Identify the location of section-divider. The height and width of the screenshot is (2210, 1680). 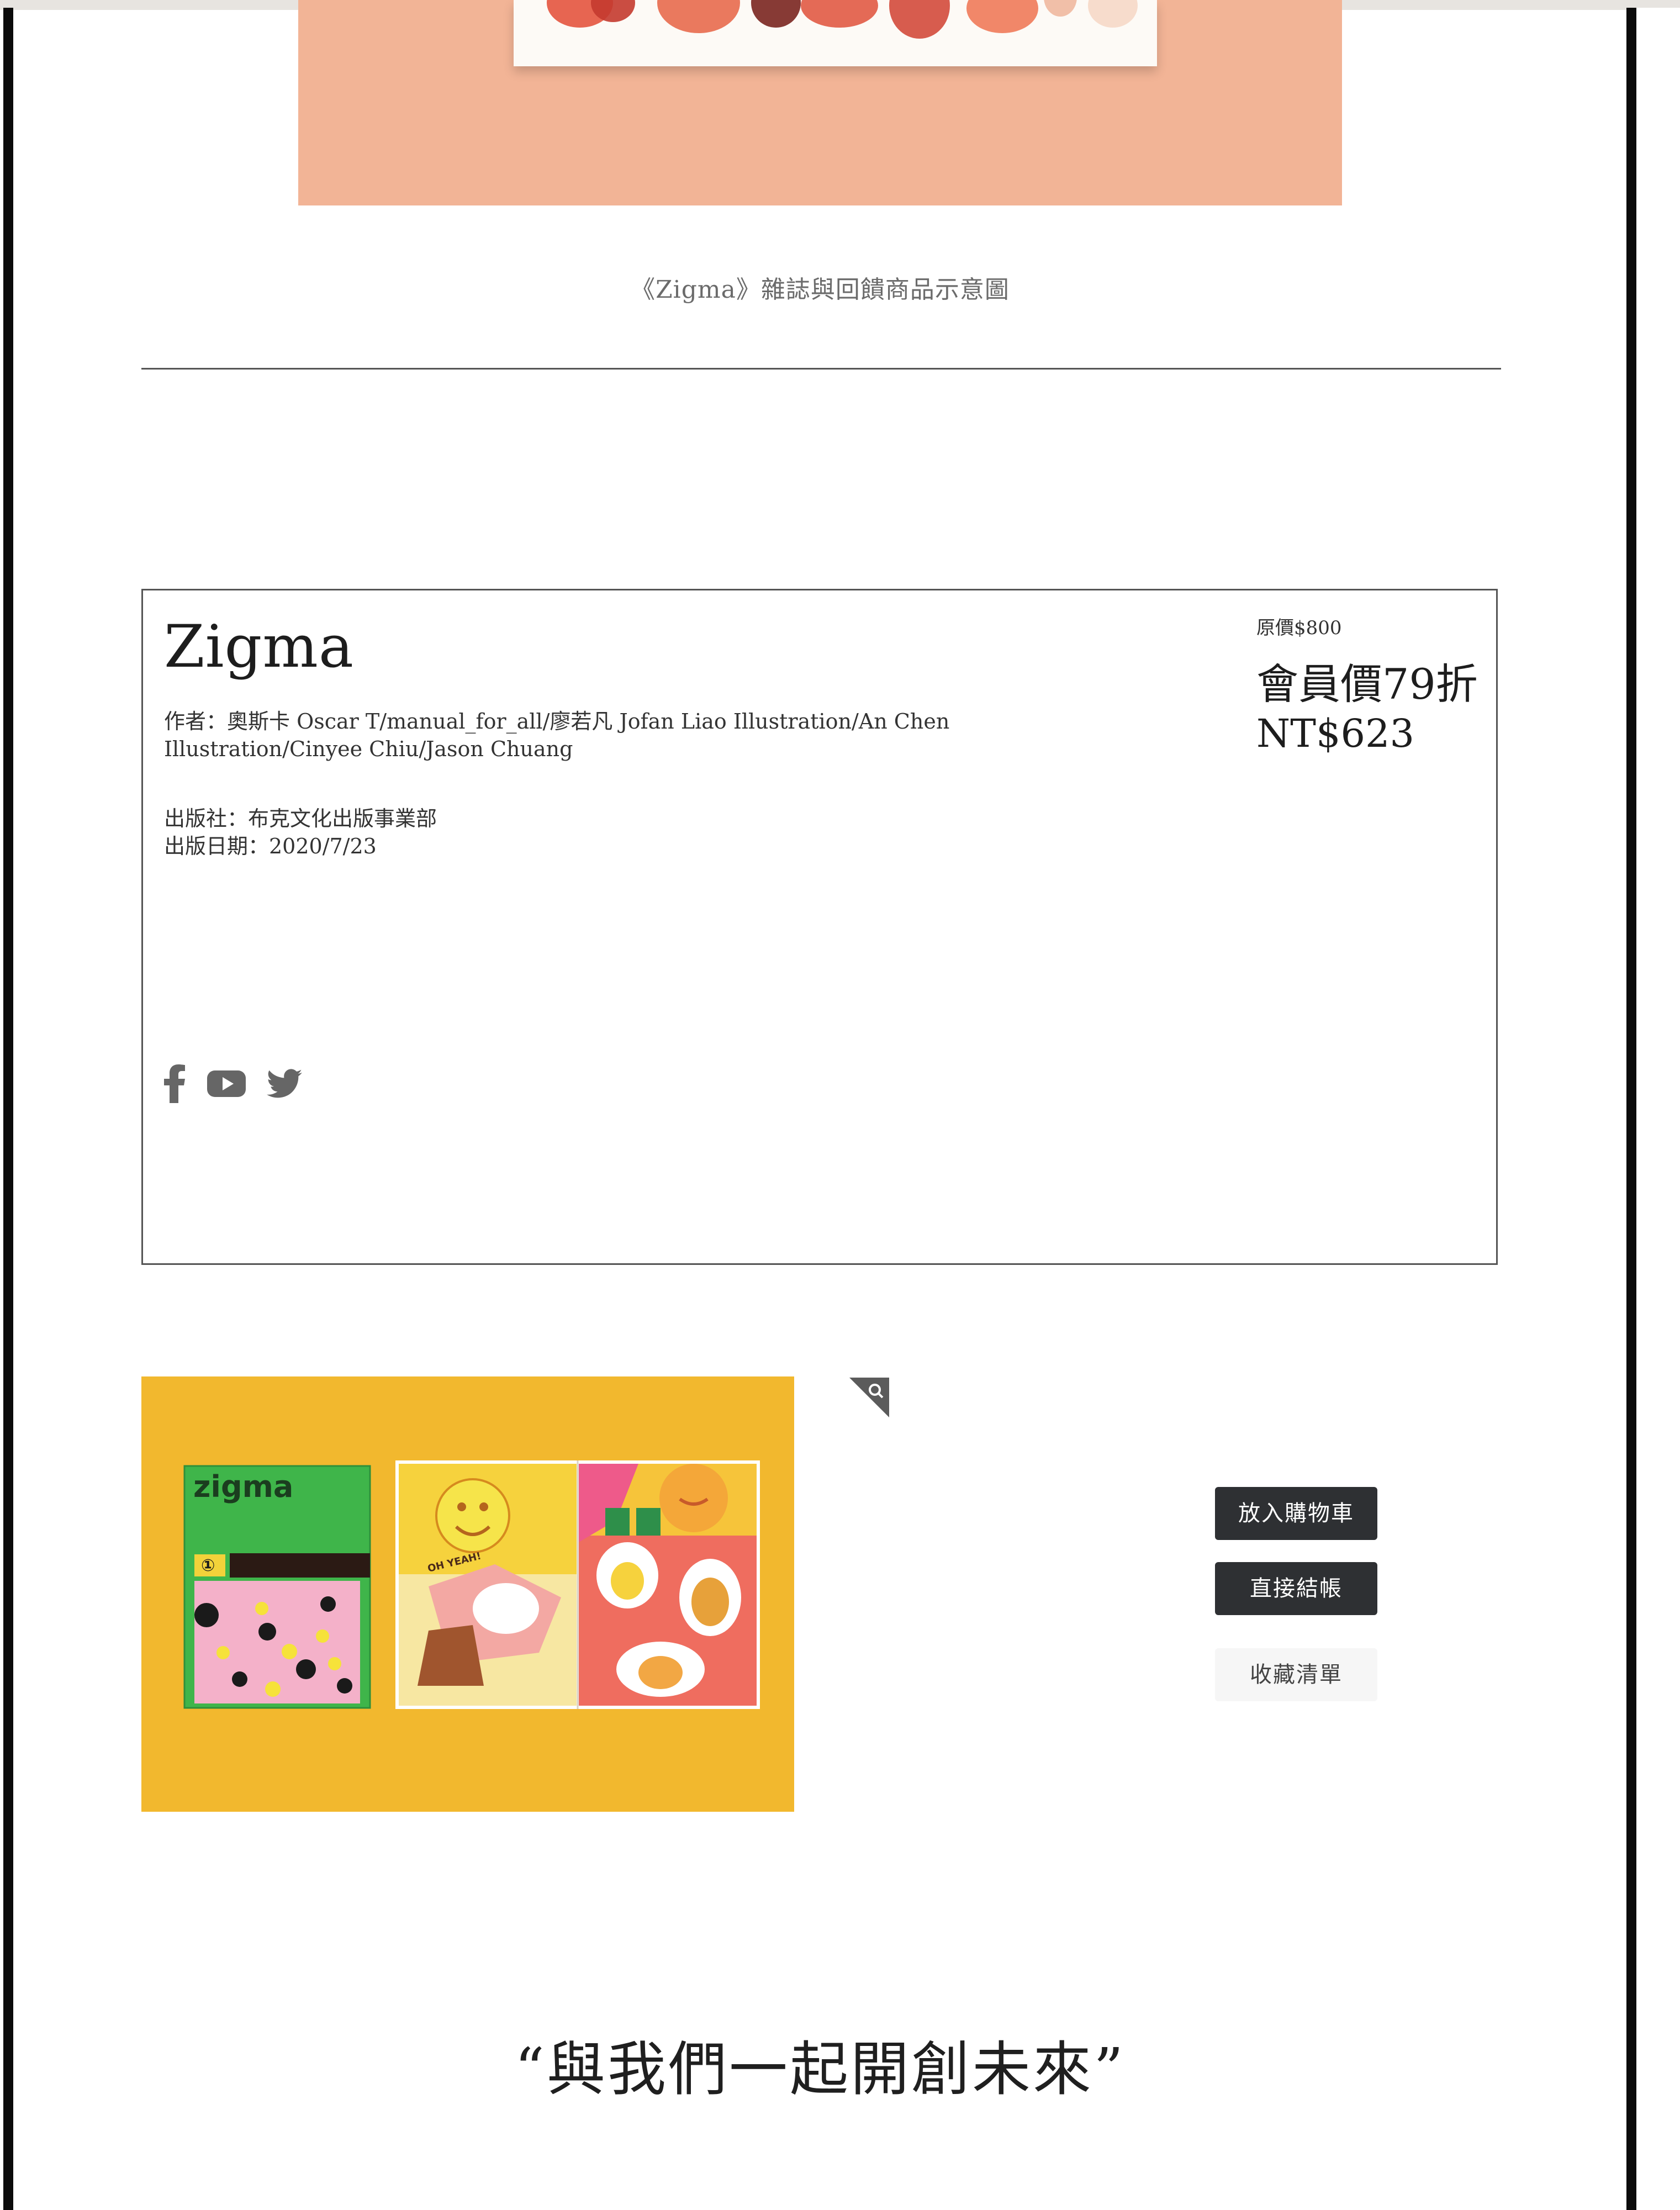
(821, 369).